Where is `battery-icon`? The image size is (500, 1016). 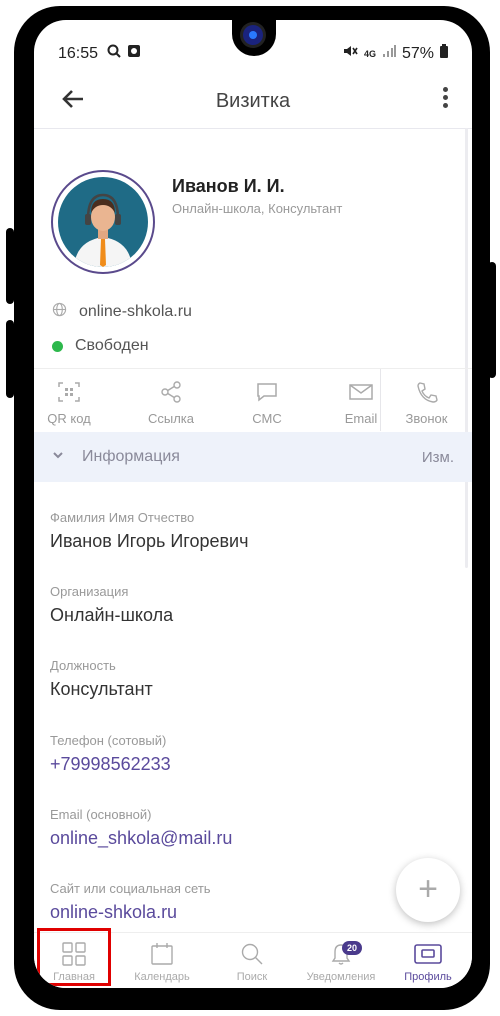 battery-icon is located at coordinates (444, 53).